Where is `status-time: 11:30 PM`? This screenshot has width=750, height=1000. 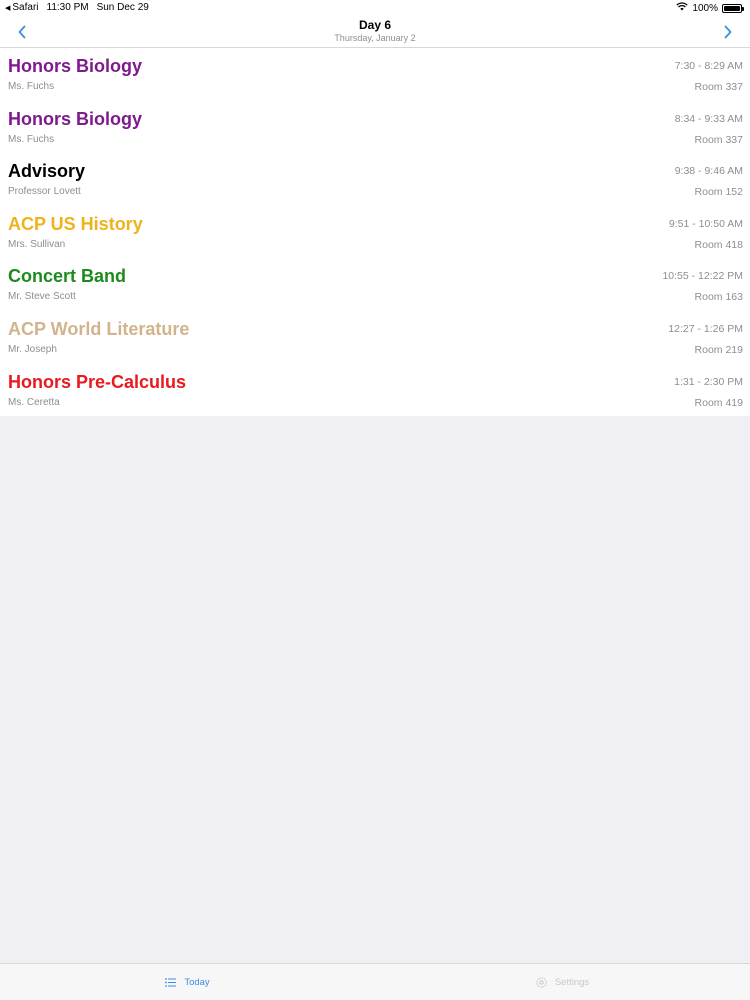
status-time: 11:30 PM is located at coordinates (67, 7).